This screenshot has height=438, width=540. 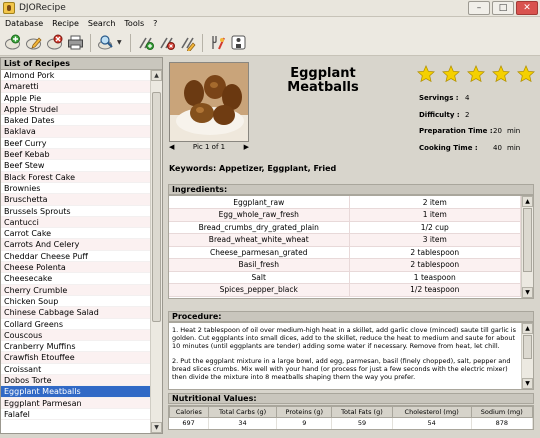 I want to click on recipe-list-item: Eggplant Meatballs, so click(x=76, y=392).